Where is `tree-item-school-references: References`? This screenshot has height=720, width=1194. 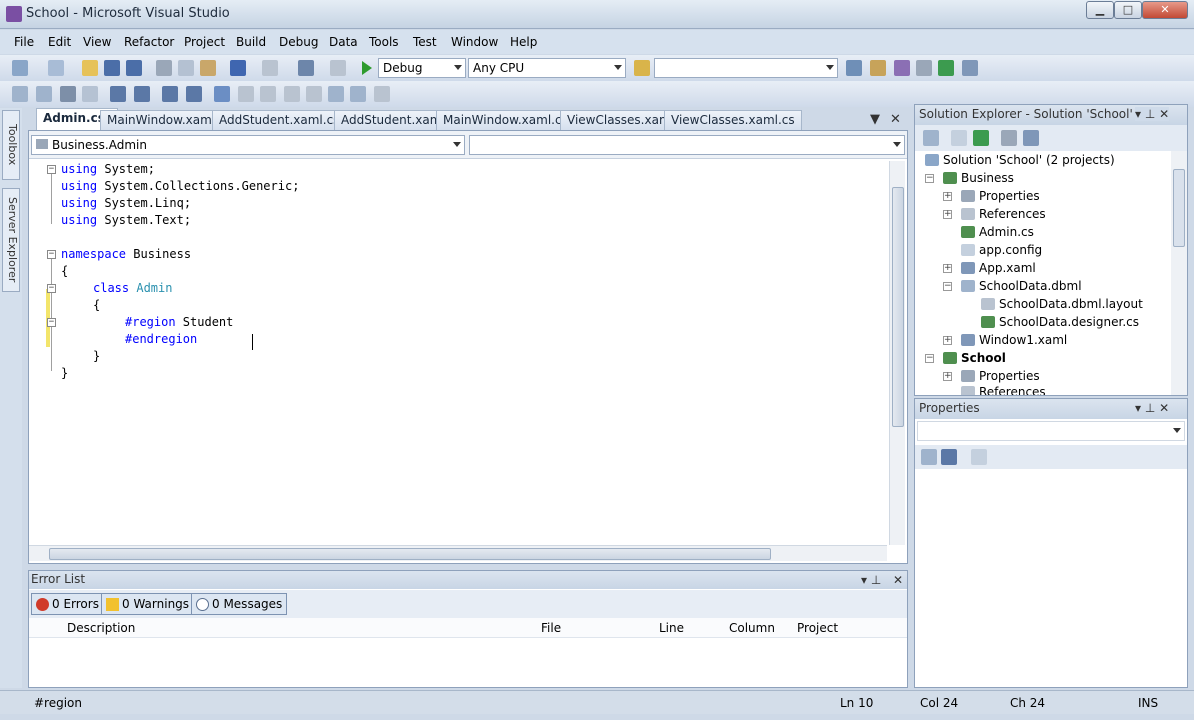
tree-item-school-references: References is located at coordinates (1003, 389).